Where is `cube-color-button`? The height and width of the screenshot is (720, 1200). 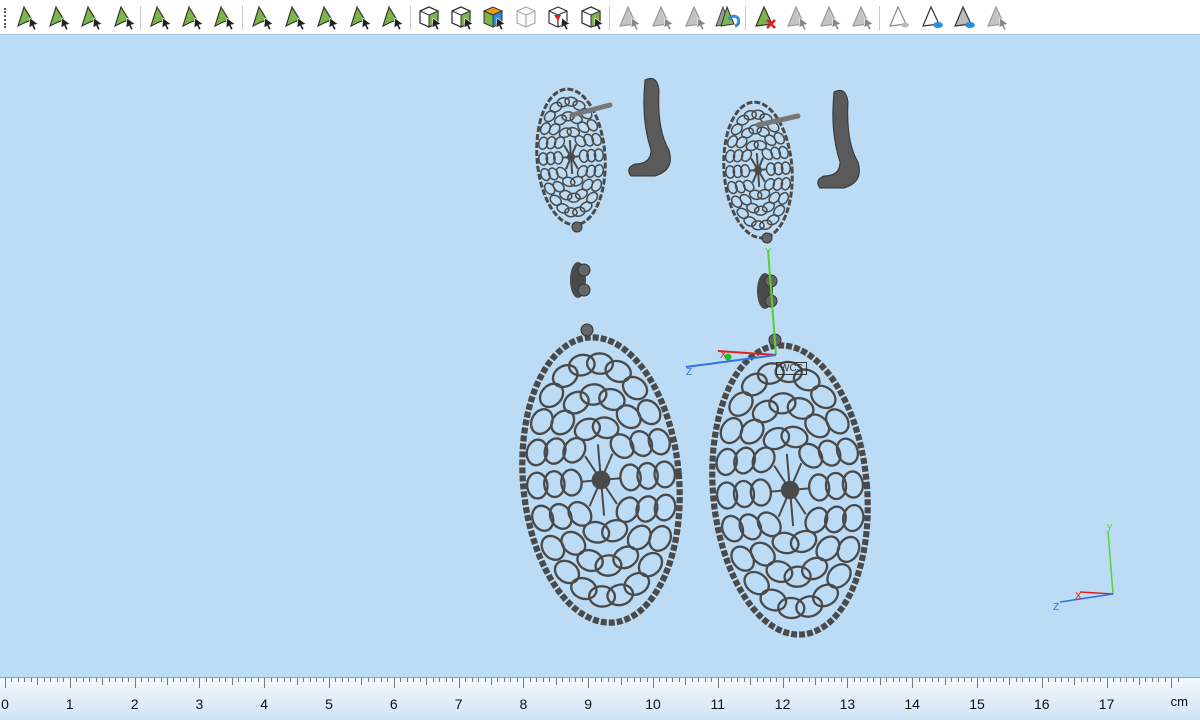
cube-color-button is located at coordinates (494, 17).